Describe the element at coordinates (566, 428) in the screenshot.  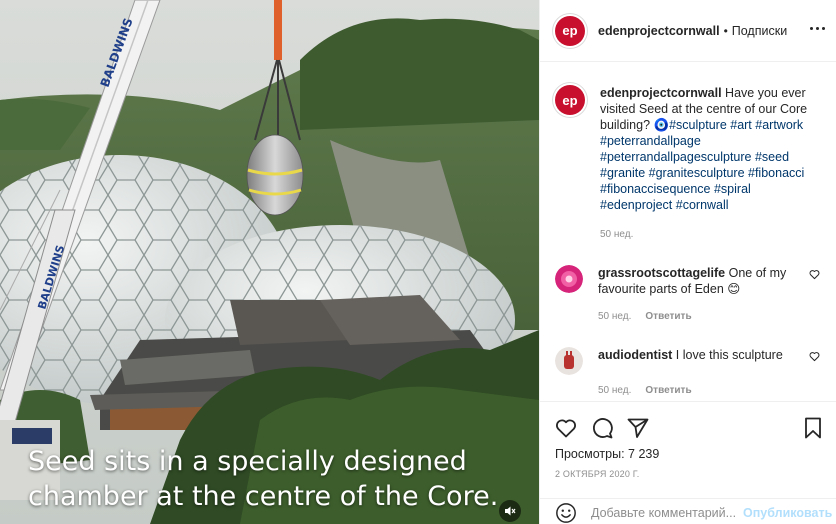
I see `heart-icon` at that location.